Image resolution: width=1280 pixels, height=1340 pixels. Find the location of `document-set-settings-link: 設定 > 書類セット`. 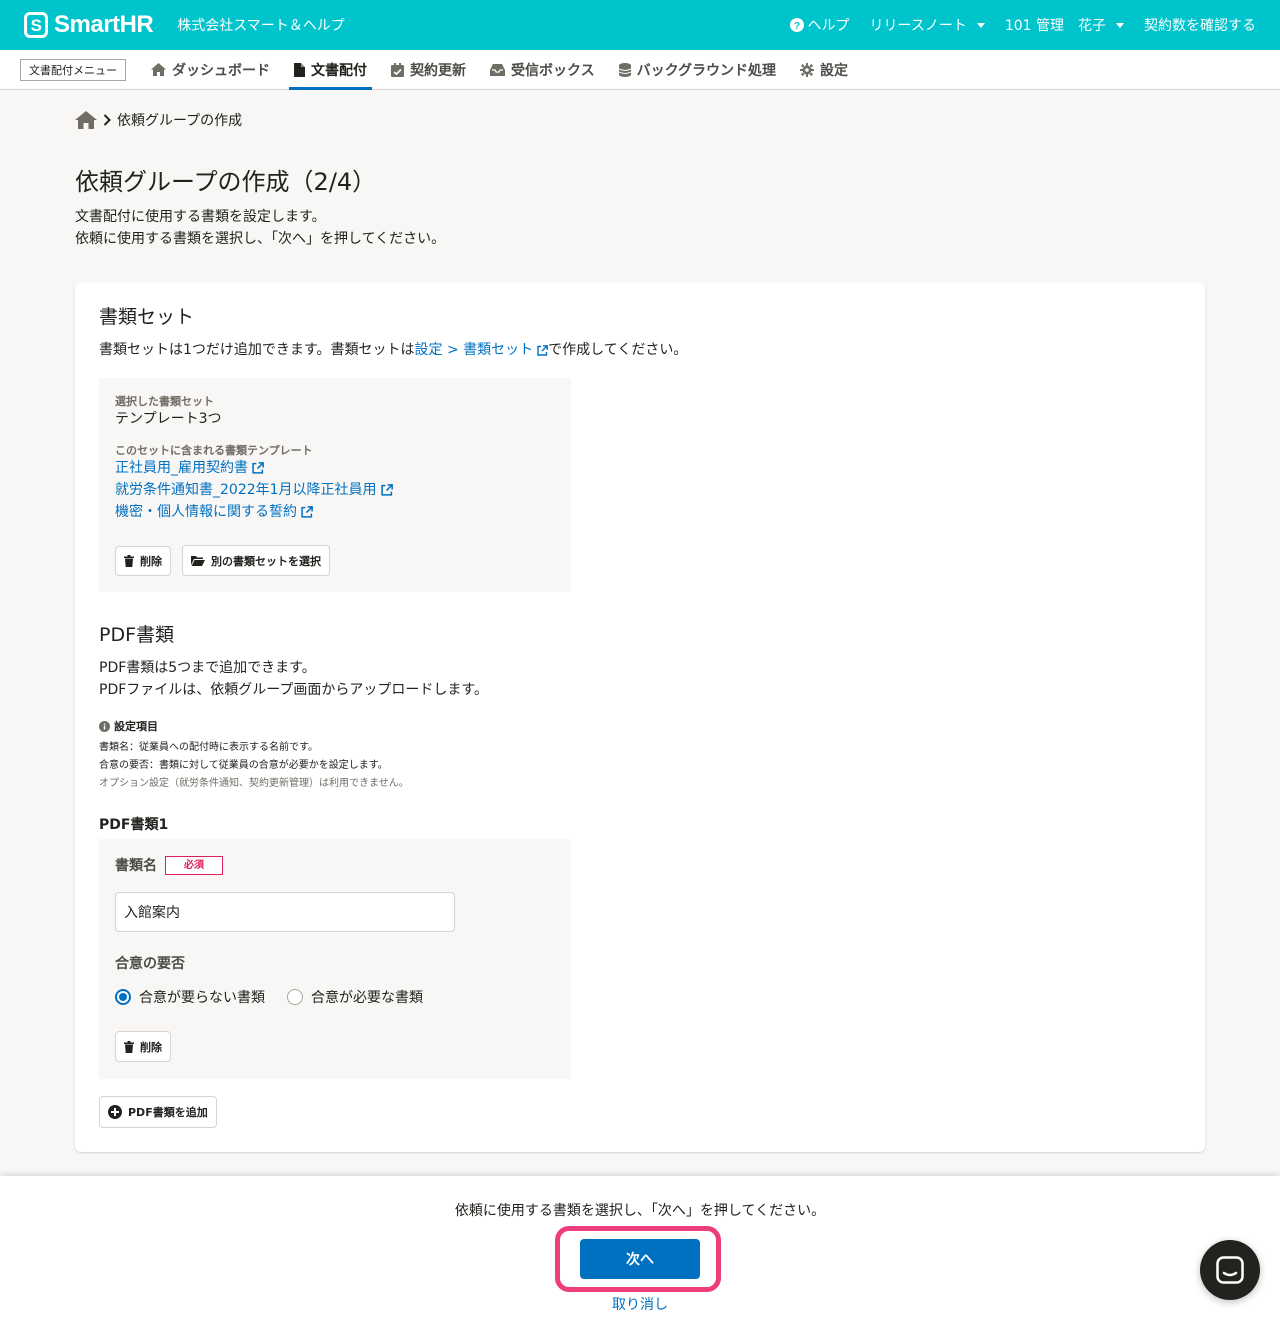

document-set-settings-link: 設定 > 書類セット is located at coordinates (482, 350).